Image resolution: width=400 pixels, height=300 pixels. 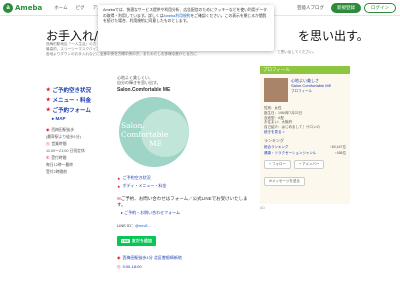 What do you see at coordinates (305, 70) in the screenshot?
I see `profile-header: プロフィール` at bounding box center [305, 70].